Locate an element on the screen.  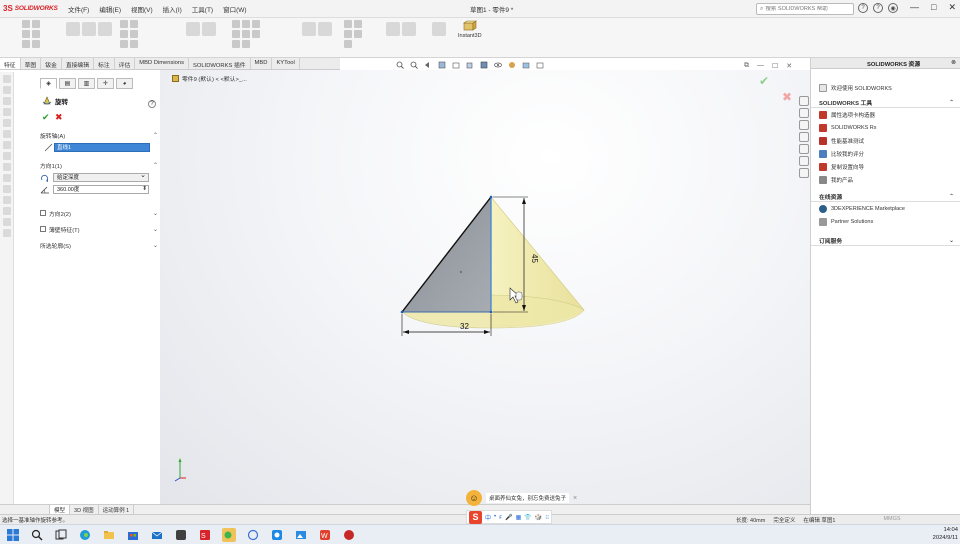
tool-link: 比较我的评分 is located at coordinates (885, 153).